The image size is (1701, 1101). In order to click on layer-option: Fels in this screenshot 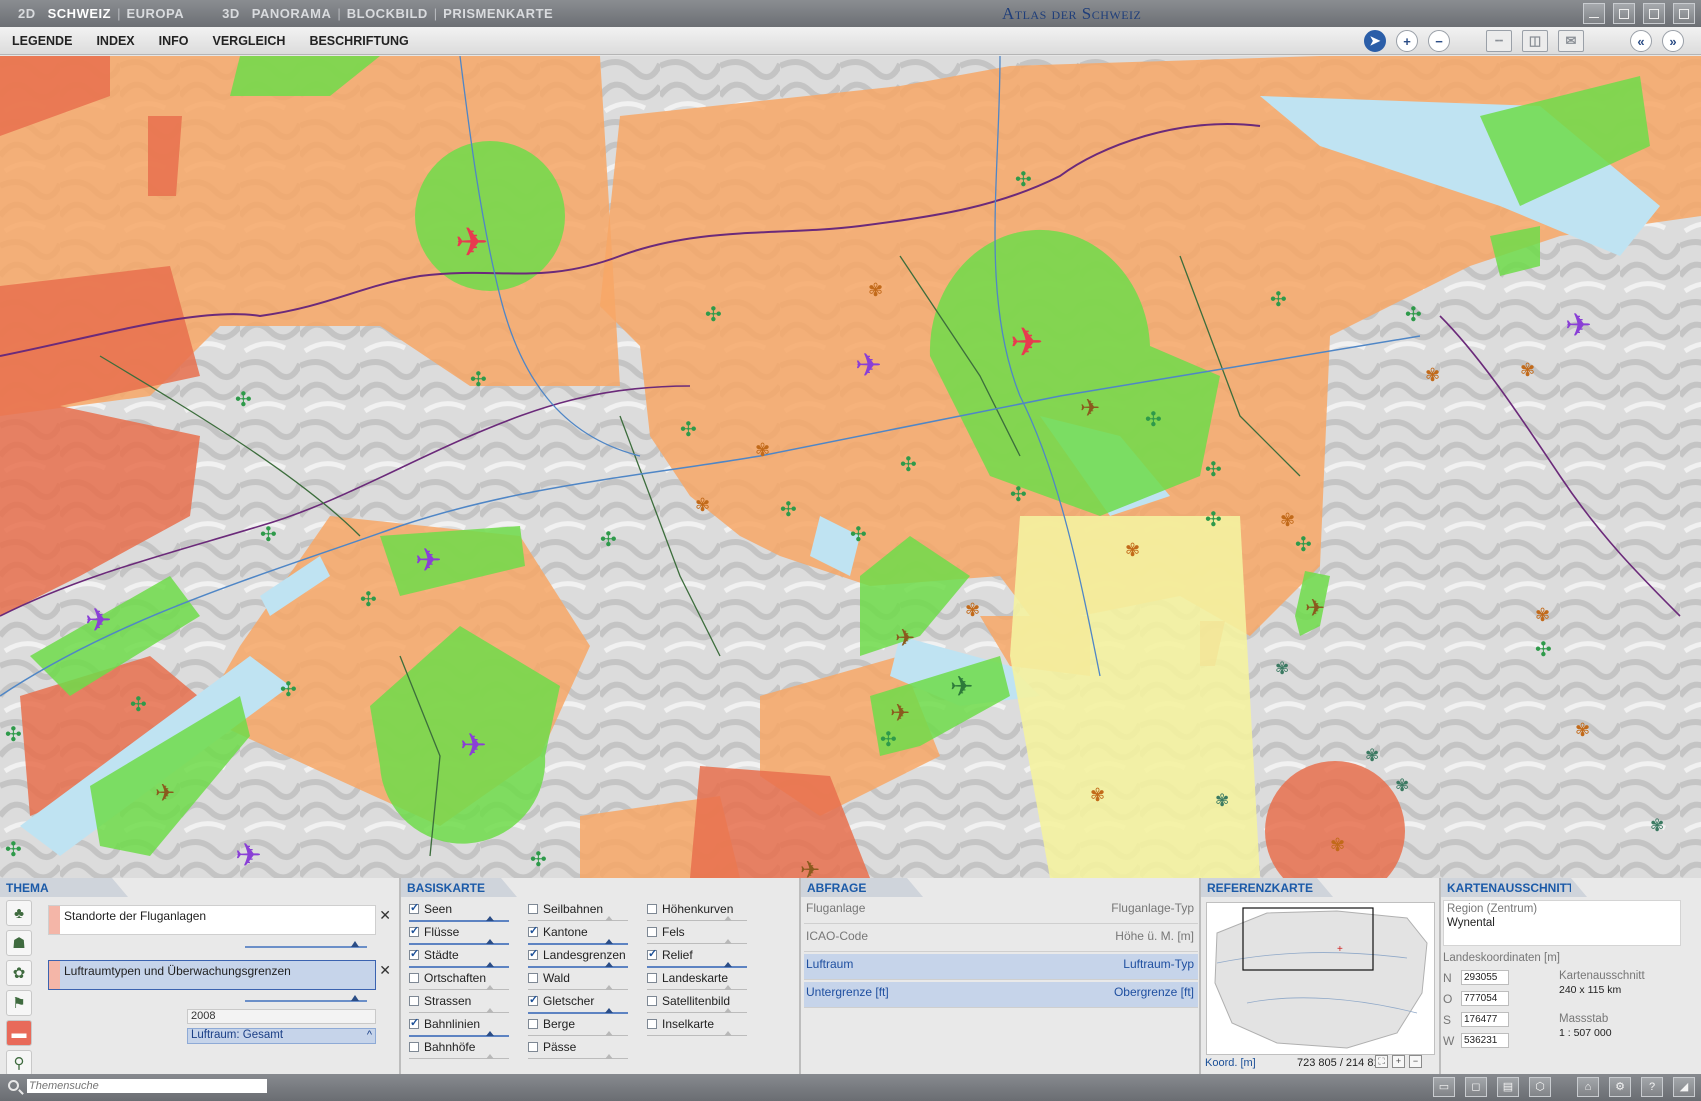, I will do `click(697, 934)`.